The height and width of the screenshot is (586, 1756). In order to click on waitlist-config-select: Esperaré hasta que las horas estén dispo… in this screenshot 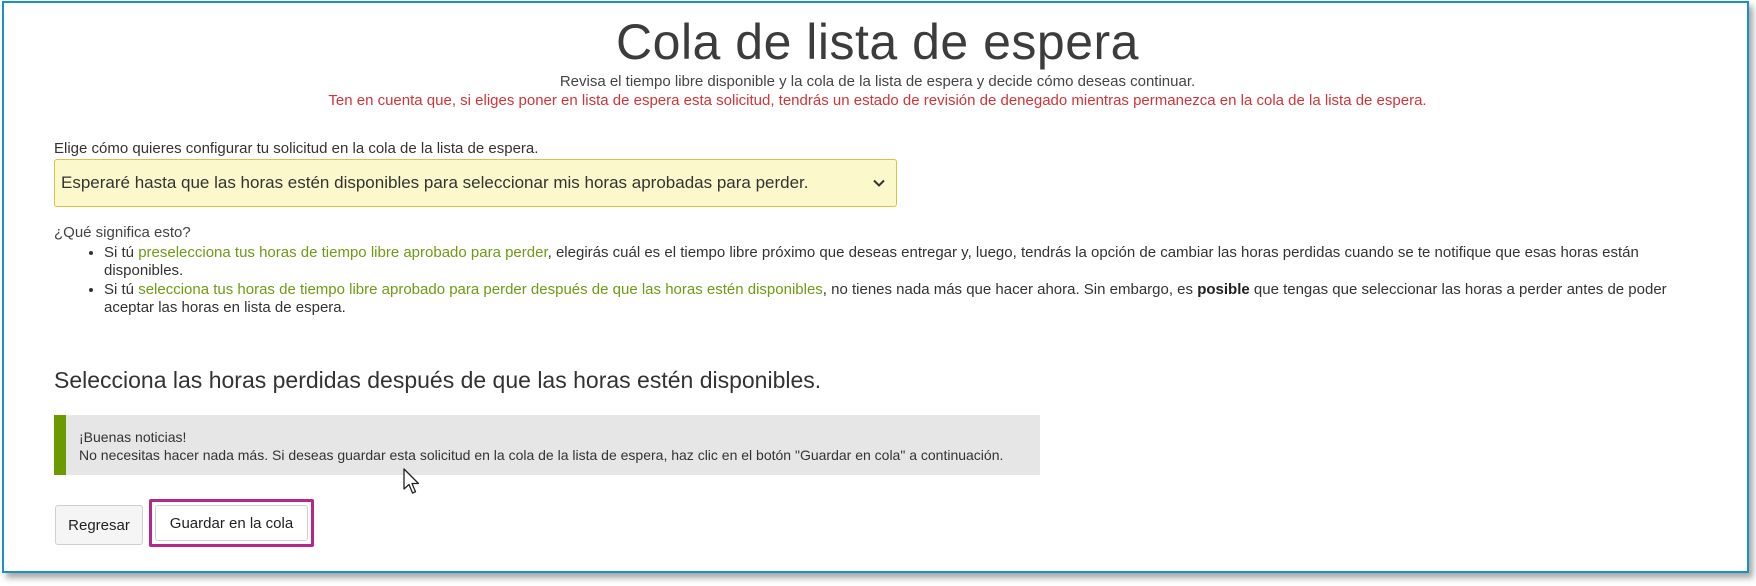, I will do `click(475, 183)`.